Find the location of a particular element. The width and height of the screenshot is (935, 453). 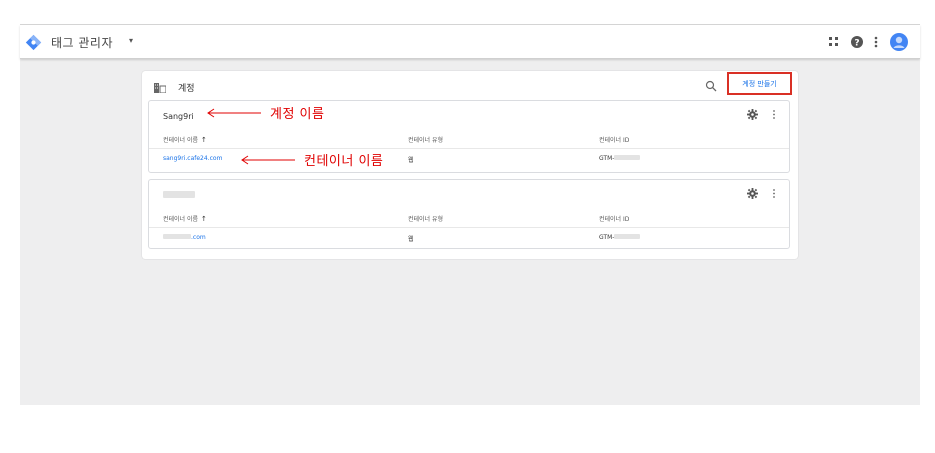

account-avatar-icon is located at coordinates (899, 42).